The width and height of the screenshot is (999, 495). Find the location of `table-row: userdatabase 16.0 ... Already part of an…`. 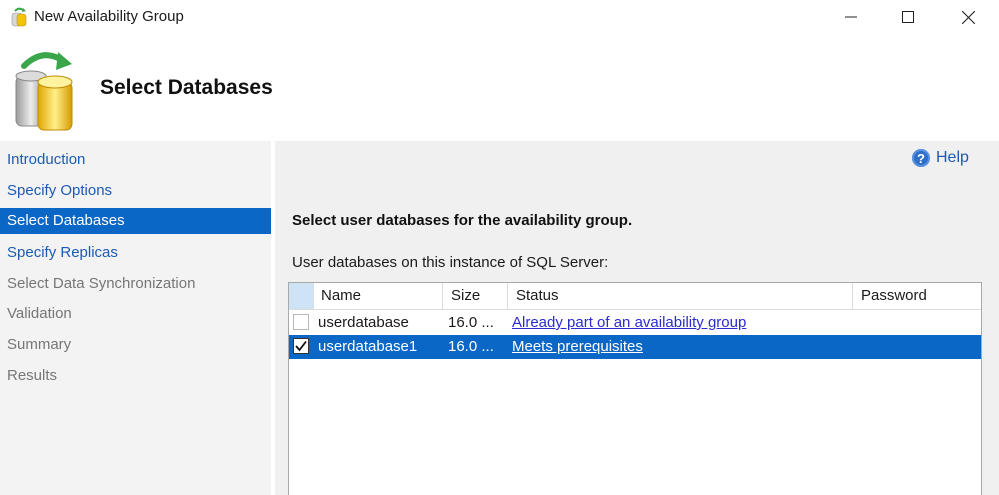

table-row: userdatabase 16.0 ... Already part of an… is located at coordinates (635, 323).